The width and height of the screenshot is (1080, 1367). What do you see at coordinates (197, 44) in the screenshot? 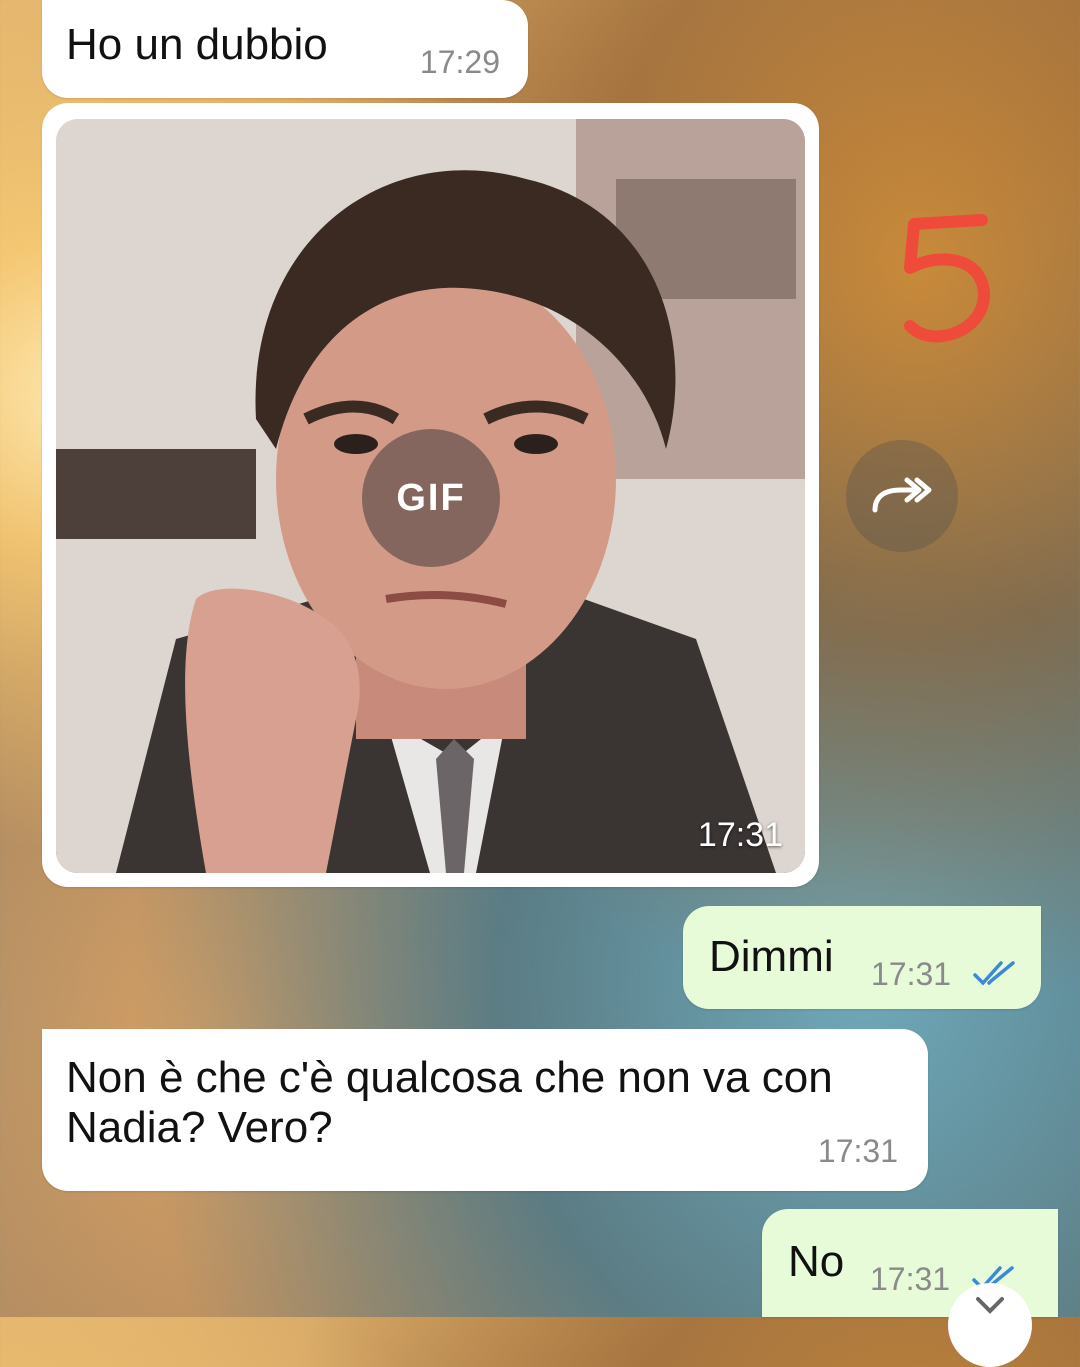
I see `message-text: Ho un dubbio` at bounding box center [197, 44].